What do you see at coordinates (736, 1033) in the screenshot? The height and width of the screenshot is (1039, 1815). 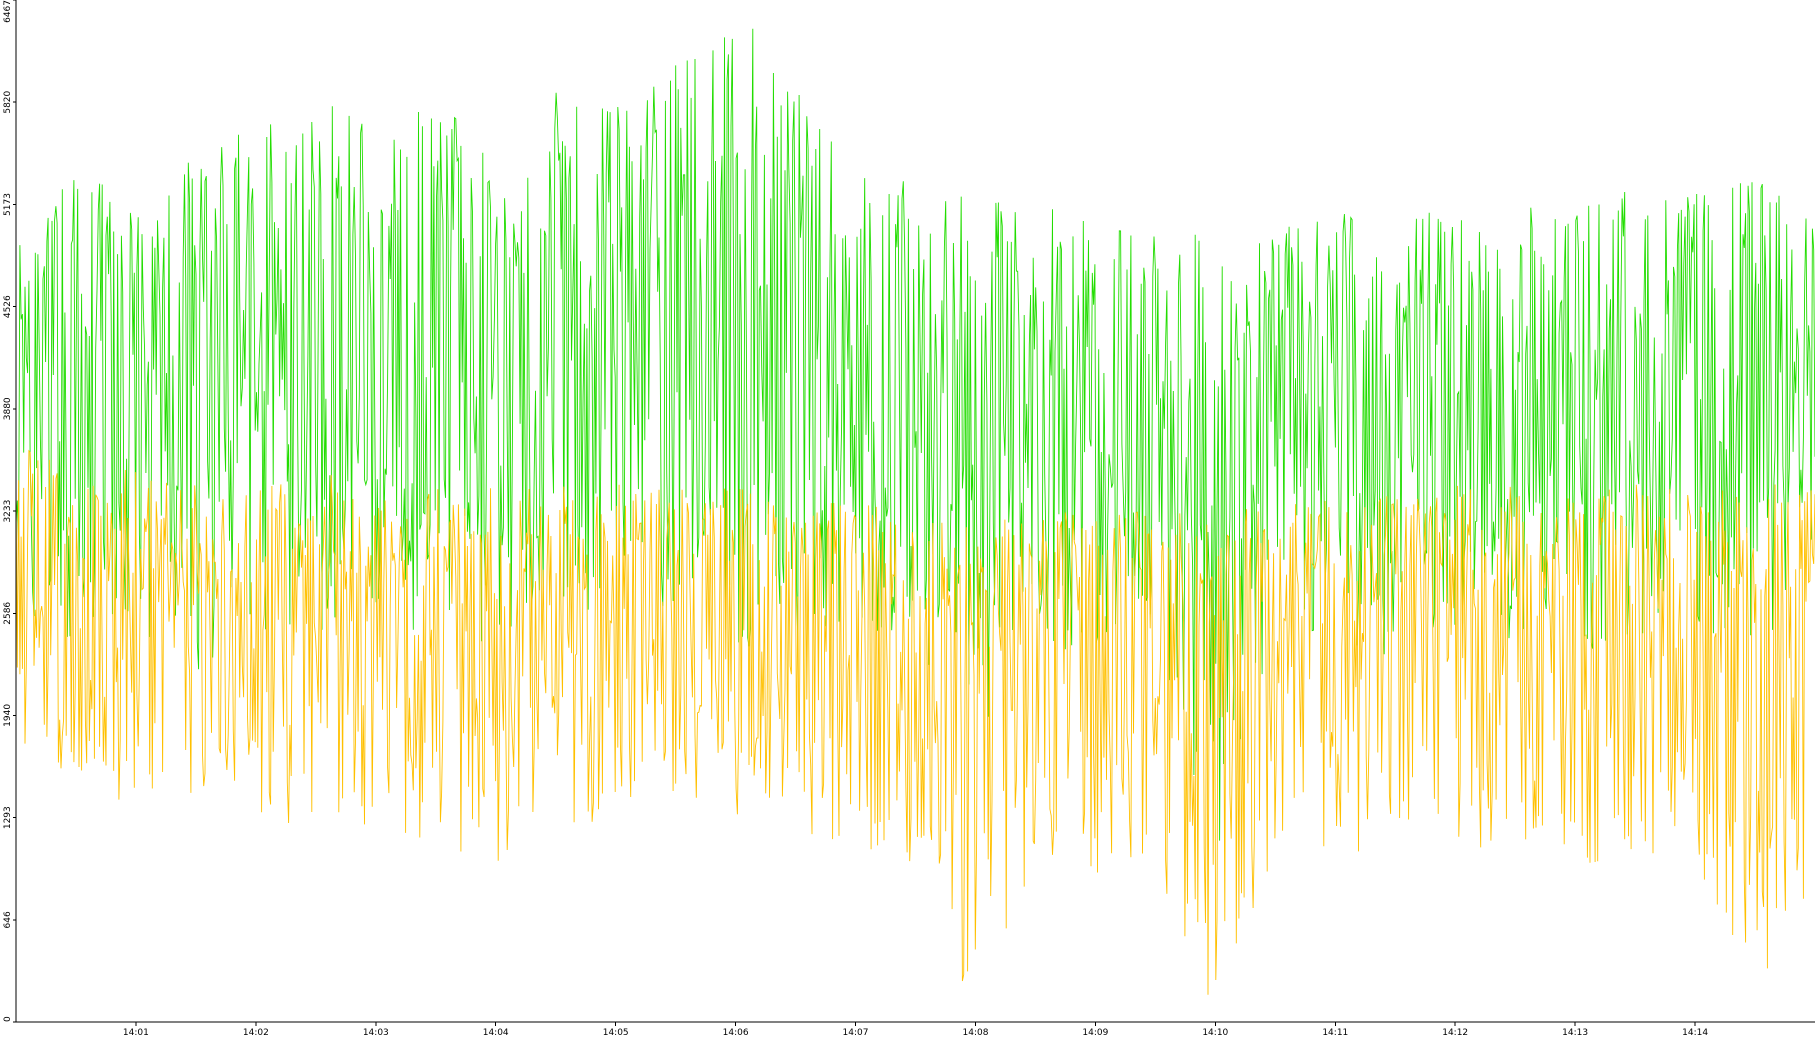 I see `x-tick-label: 14:06` at bounding box center [736, 1033].